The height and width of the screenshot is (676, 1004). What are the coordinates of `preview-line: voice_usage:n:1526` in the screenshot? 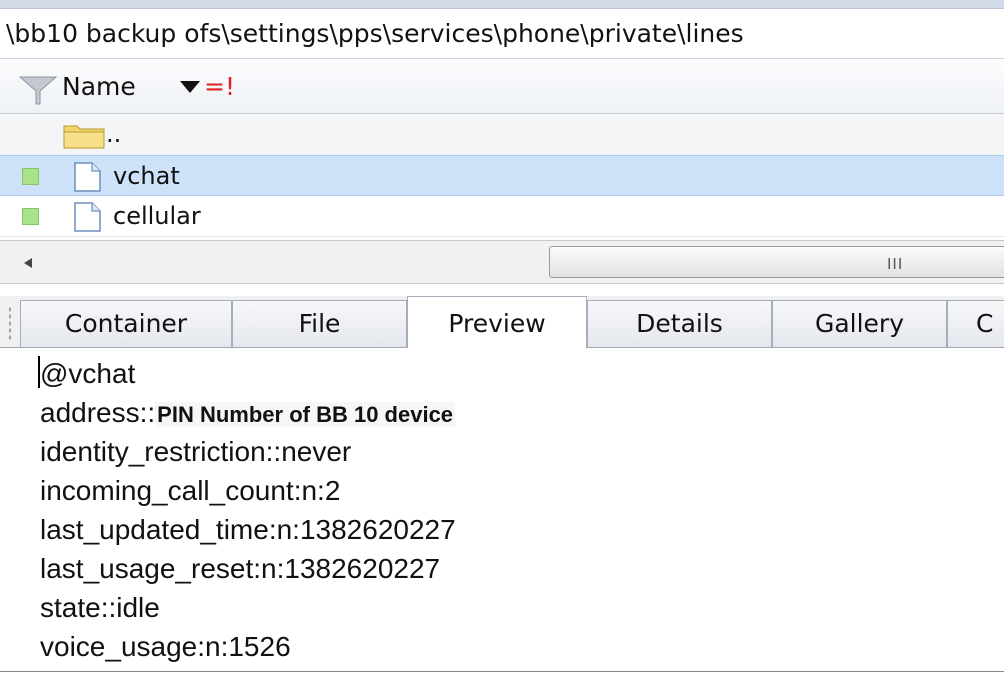 It's located at (165, 646).